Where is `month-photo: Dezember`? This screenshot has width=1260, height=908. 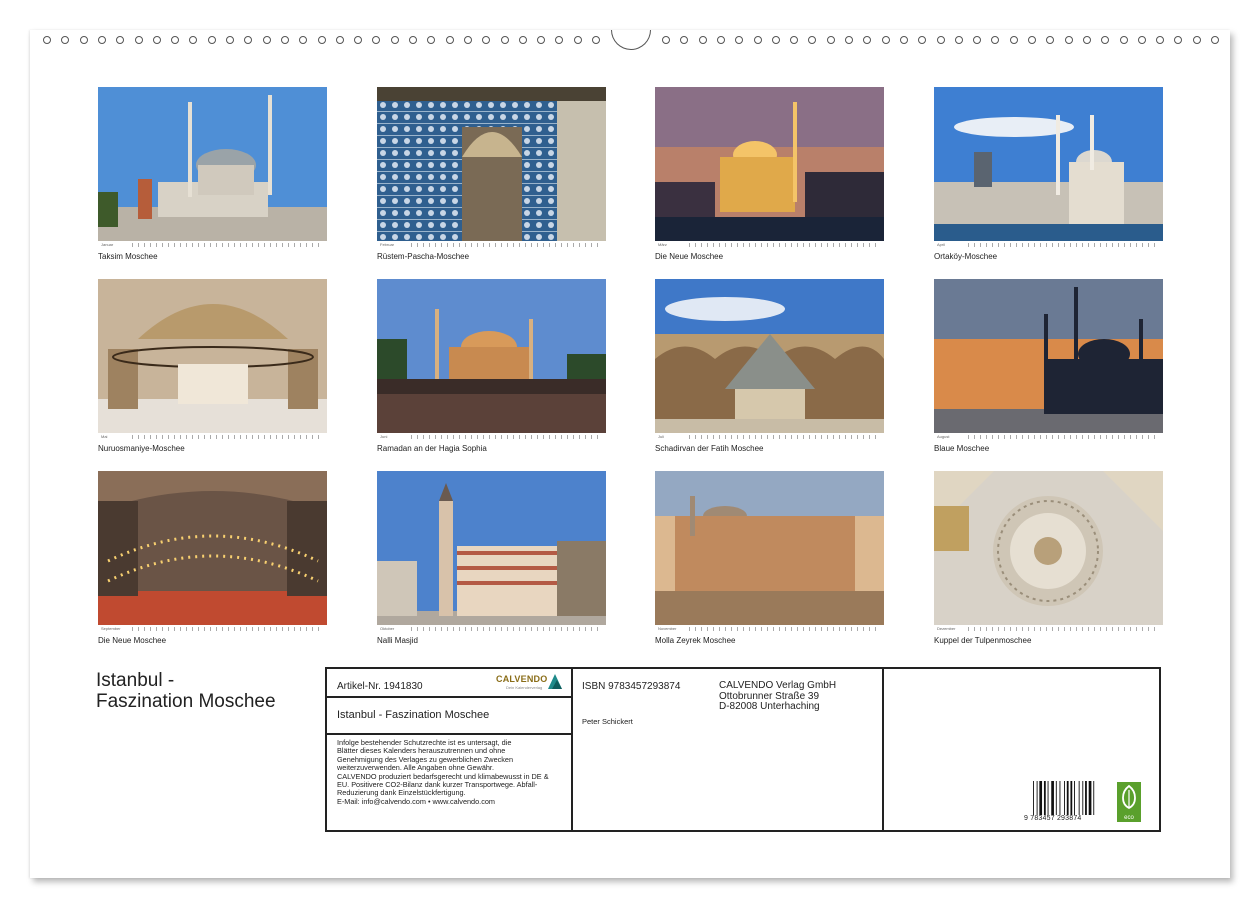 month-photo: Dezember is located at coordinates (1048, 551).